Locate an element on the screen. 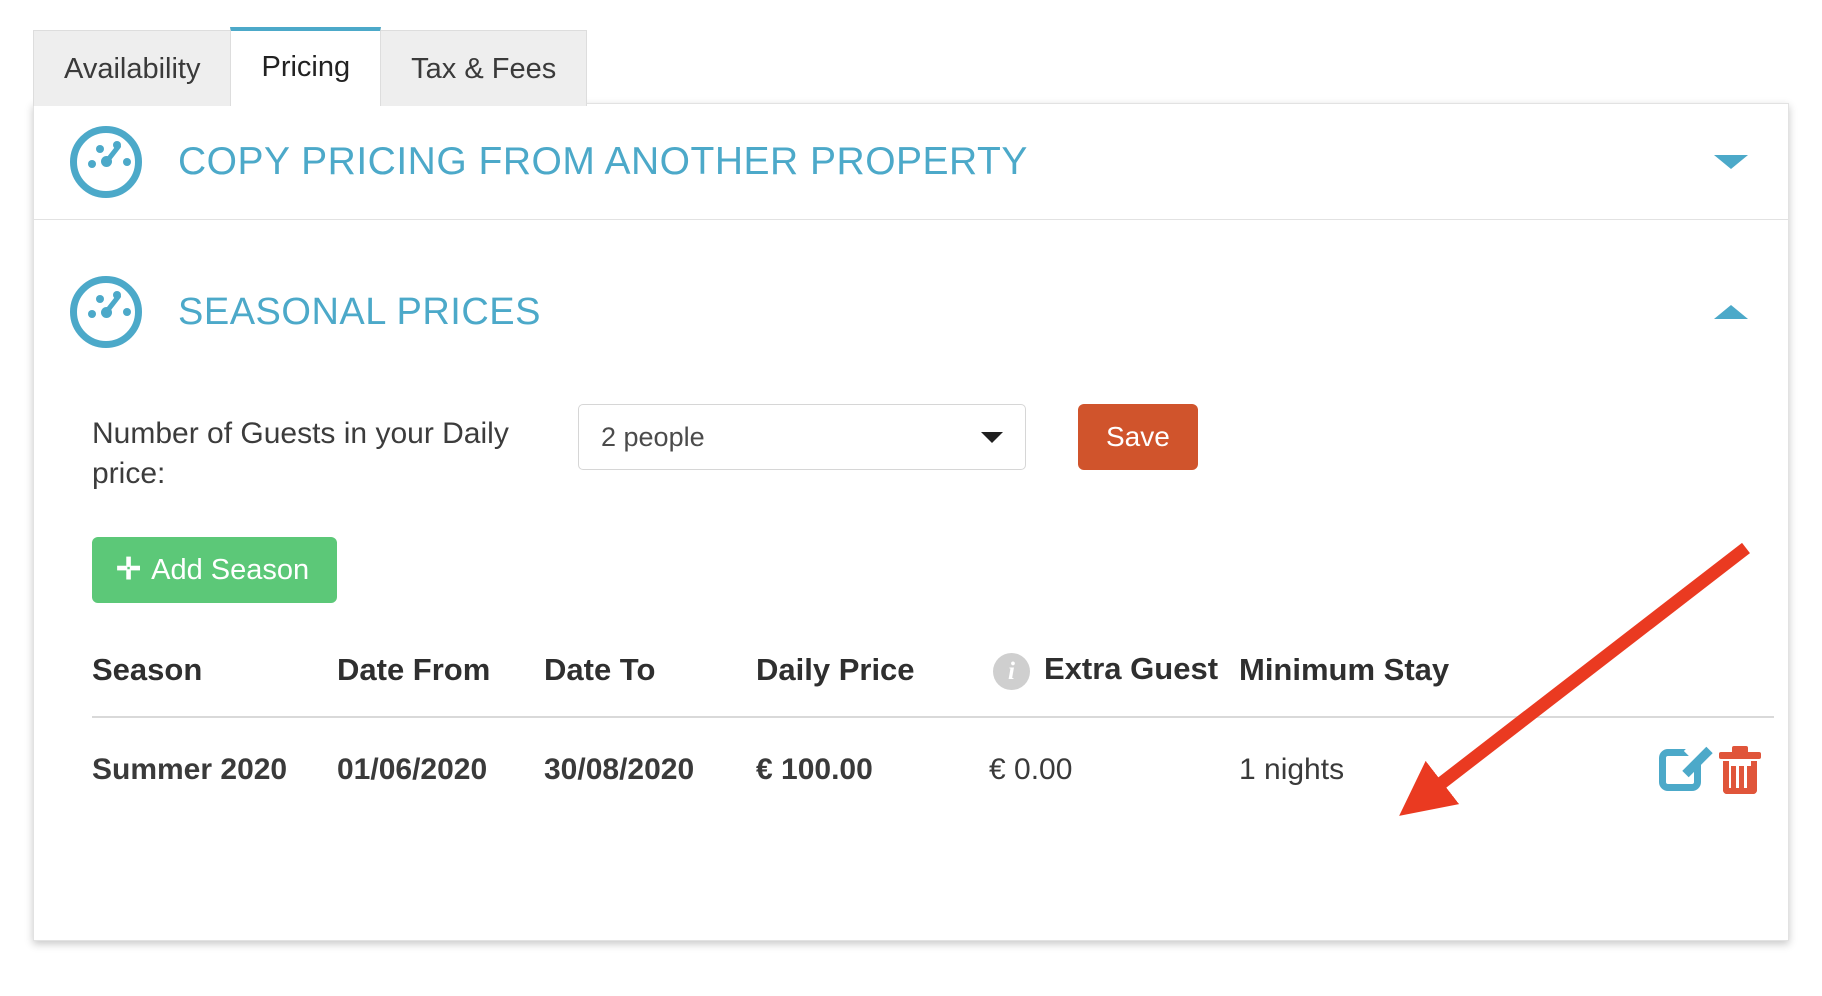 Image resolution: width=1822 pixels, height=996 pixels. add-season-label: Add Season is located at coordinates (230, 569).